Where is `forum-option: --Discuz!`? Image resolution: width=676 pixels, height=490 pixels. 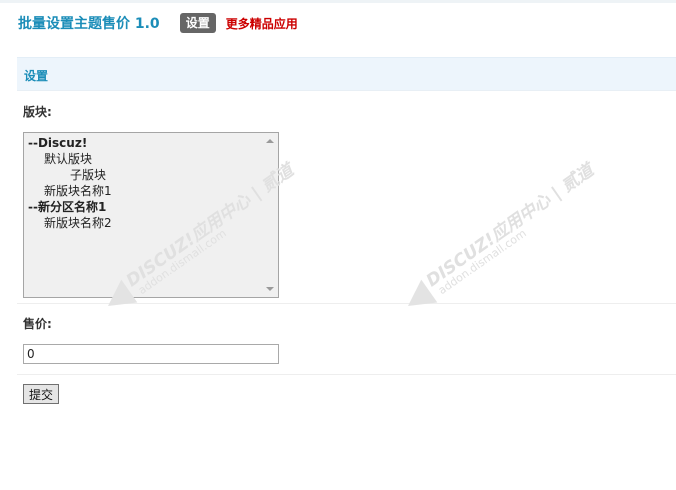
forum-option: --Discuz! is located at coordinates (143, 143).